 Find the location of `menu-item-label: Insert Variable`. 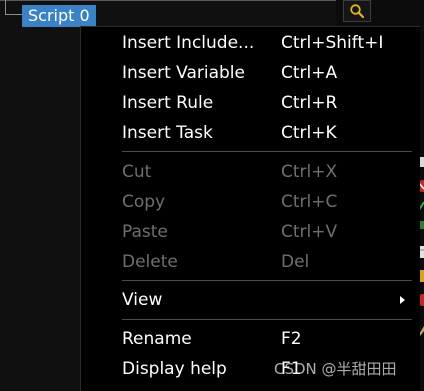

menu-item-label: Insert Variable is located at coordinates (183, 73).